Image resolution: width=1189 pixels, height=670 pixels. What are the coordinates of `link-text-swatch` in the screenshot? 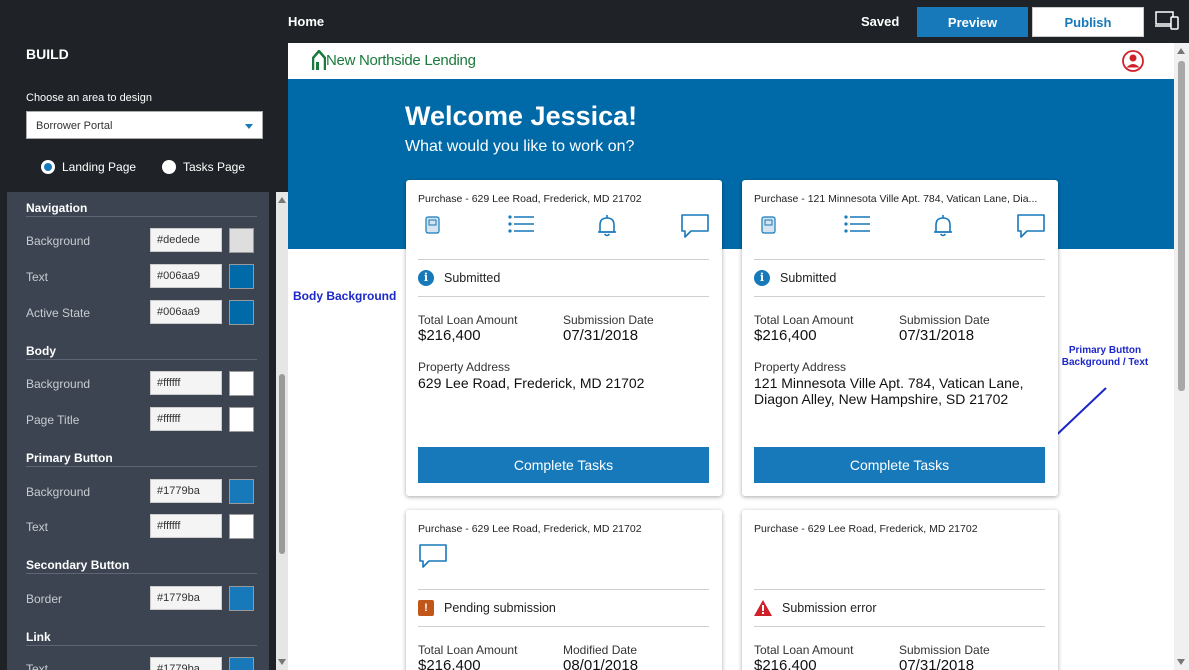 It's located at (241, 663).